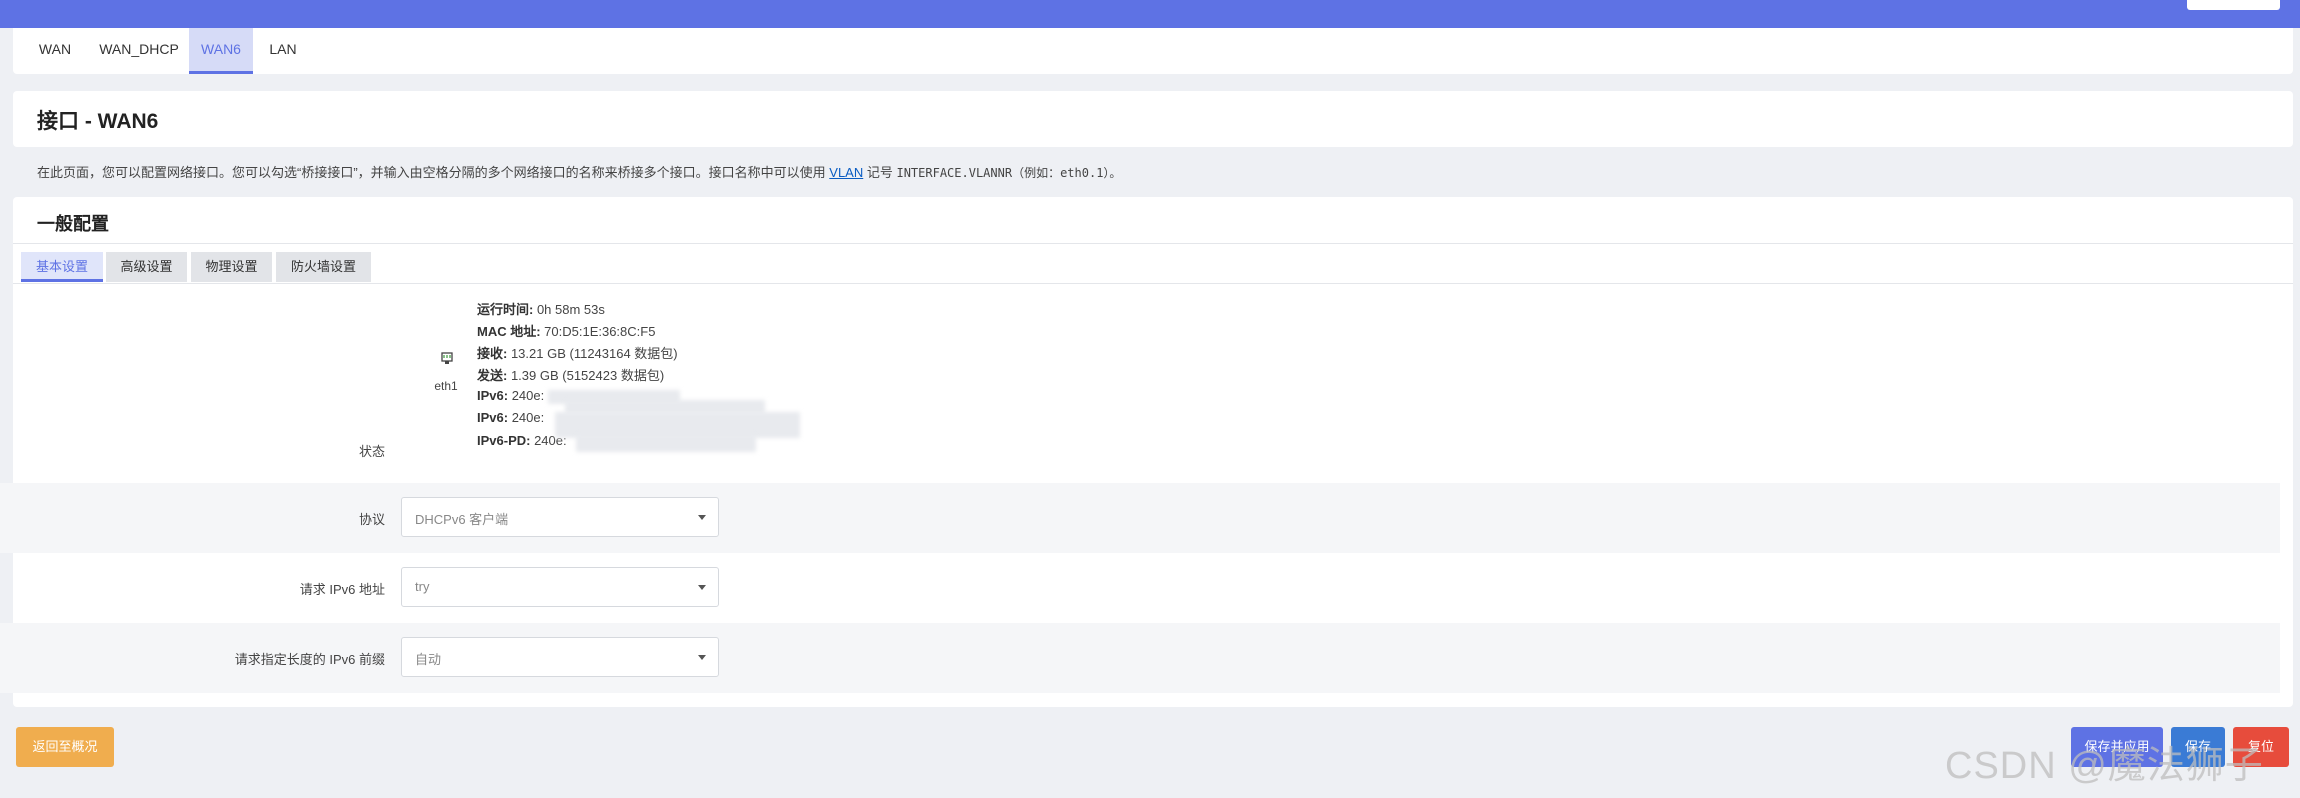 The height and width of the screenshot is (798, 2300). Describe the element at coordinates (666, 443) in the screenshot. I see `redacted-address` at that location.